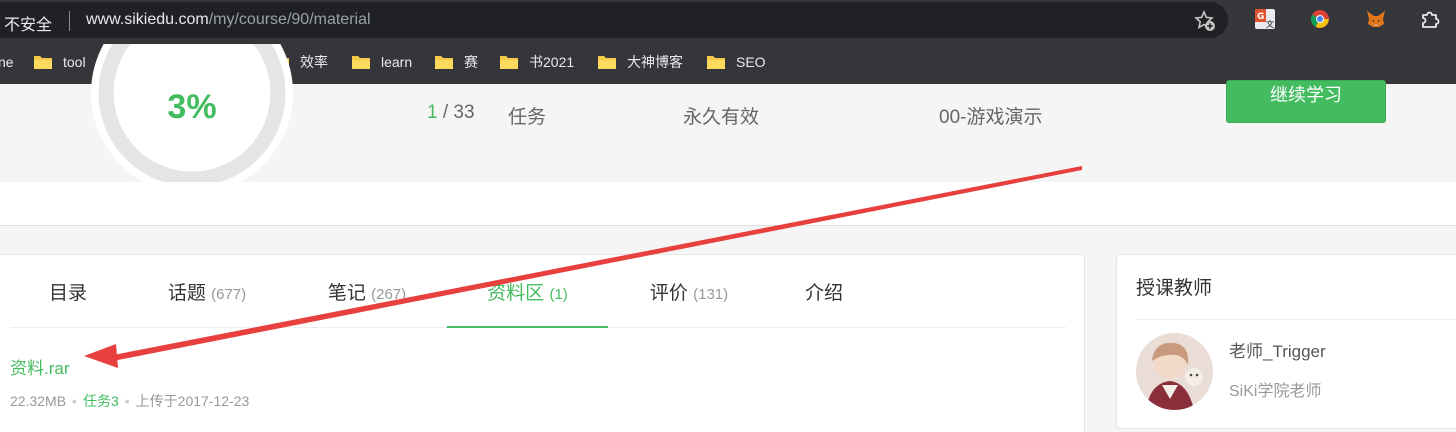  What do you see at coordinates (74, 62) in the screenshot?
I see `bookmark-label: tool` at bounding box center [74, 62].